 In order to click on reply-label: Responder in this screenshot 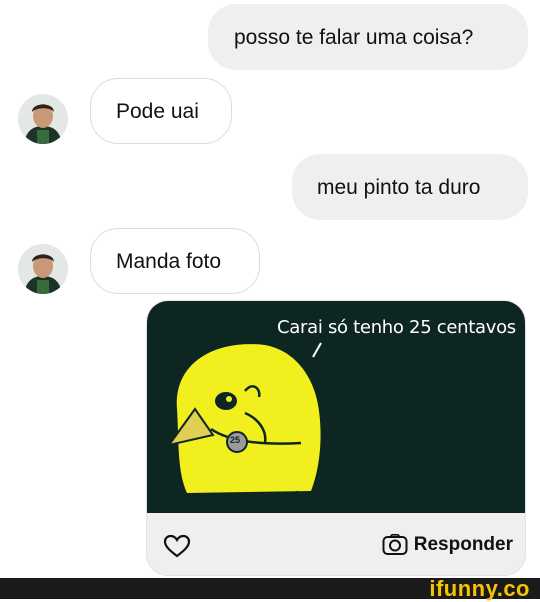, I will do `click(463, 544)`.